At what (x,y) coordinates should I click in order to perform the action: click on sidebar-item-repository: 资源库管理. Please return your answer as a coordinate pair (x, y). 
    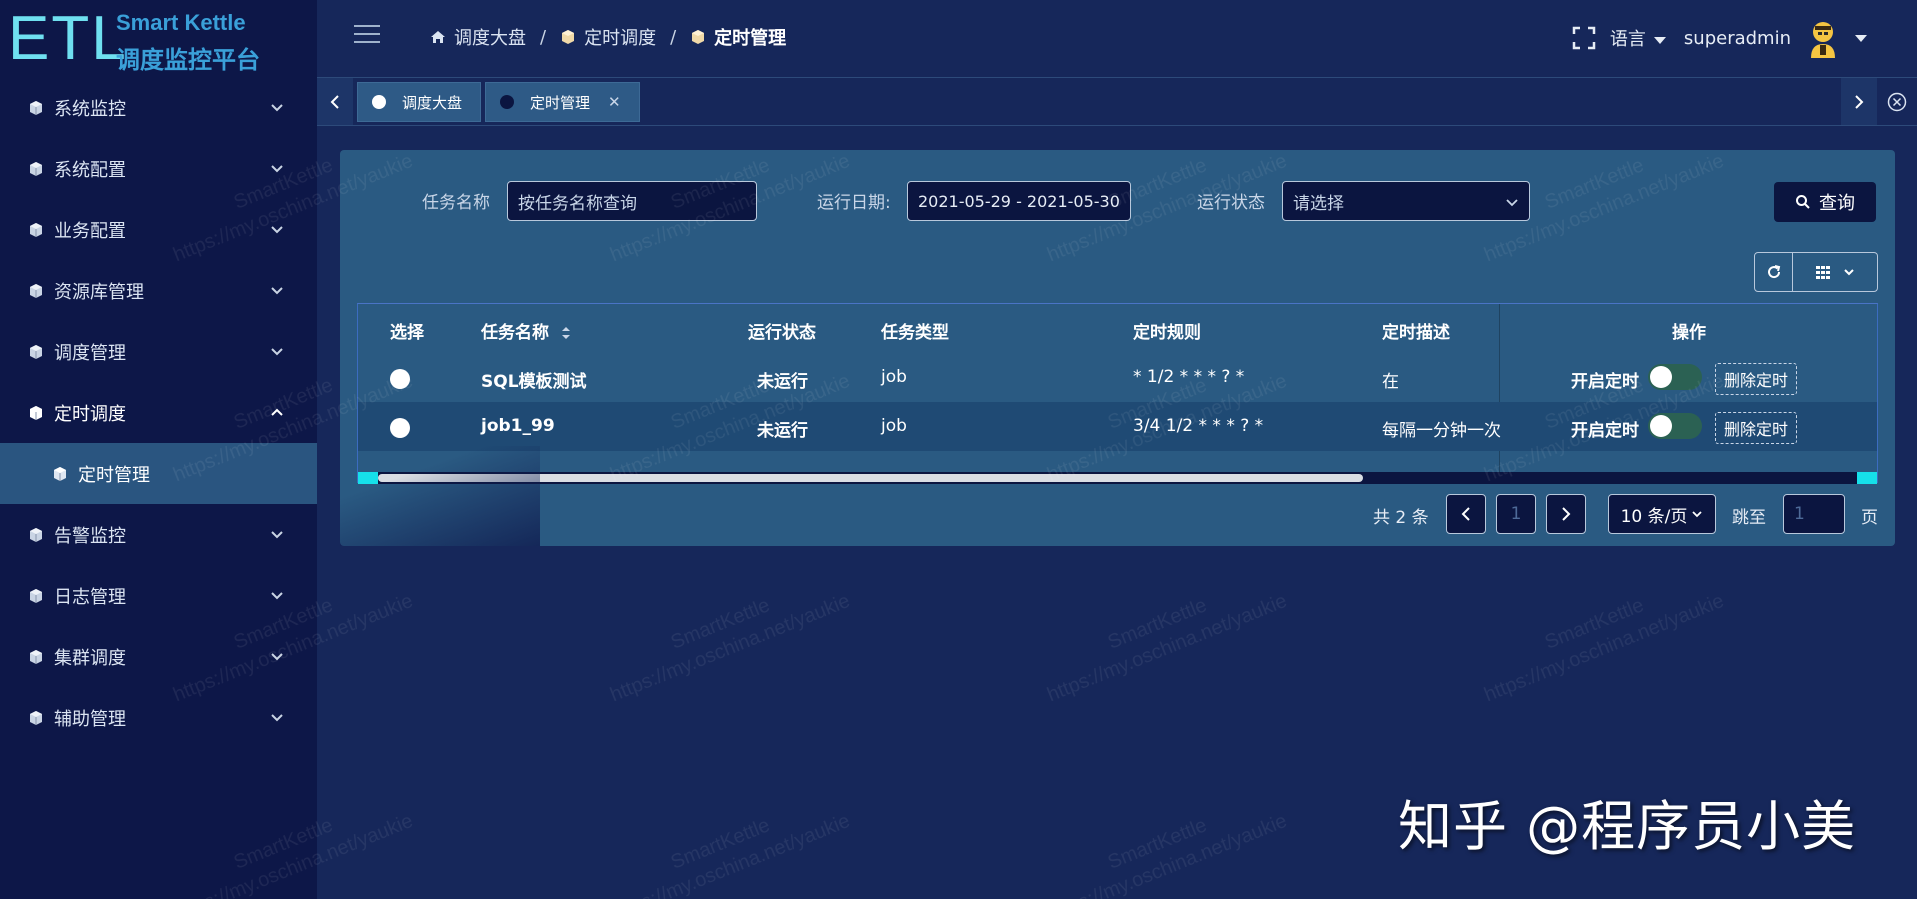
    Looking at the image, I should click on (158, 290).